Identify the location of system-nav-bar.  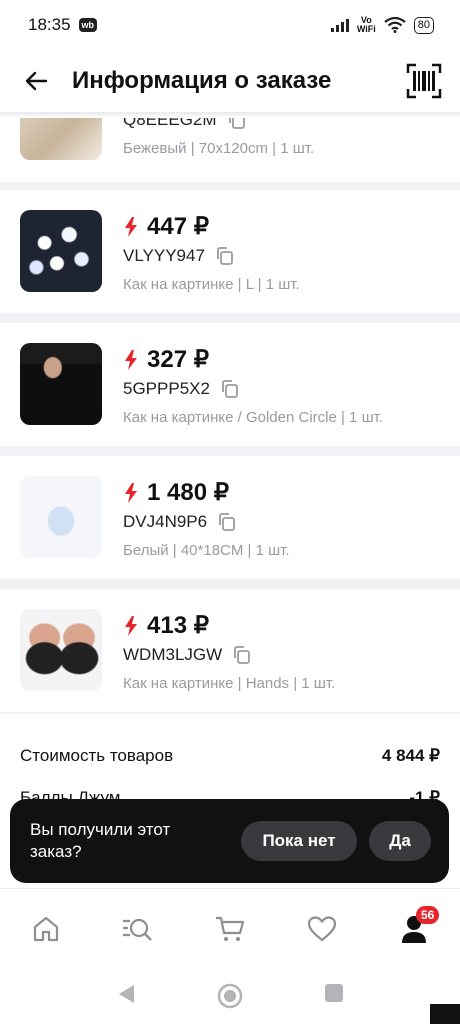
(230, 998).